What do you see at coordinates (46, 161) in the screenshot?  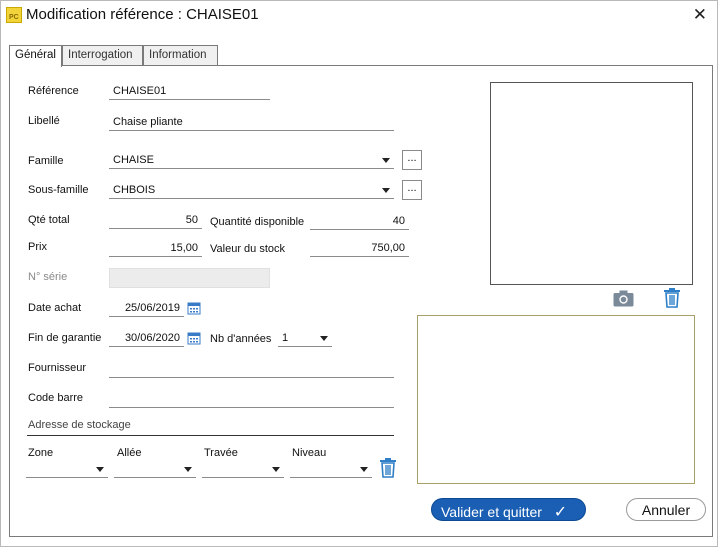 I see `famille-label: Famille` at bounding box center [46, 161].